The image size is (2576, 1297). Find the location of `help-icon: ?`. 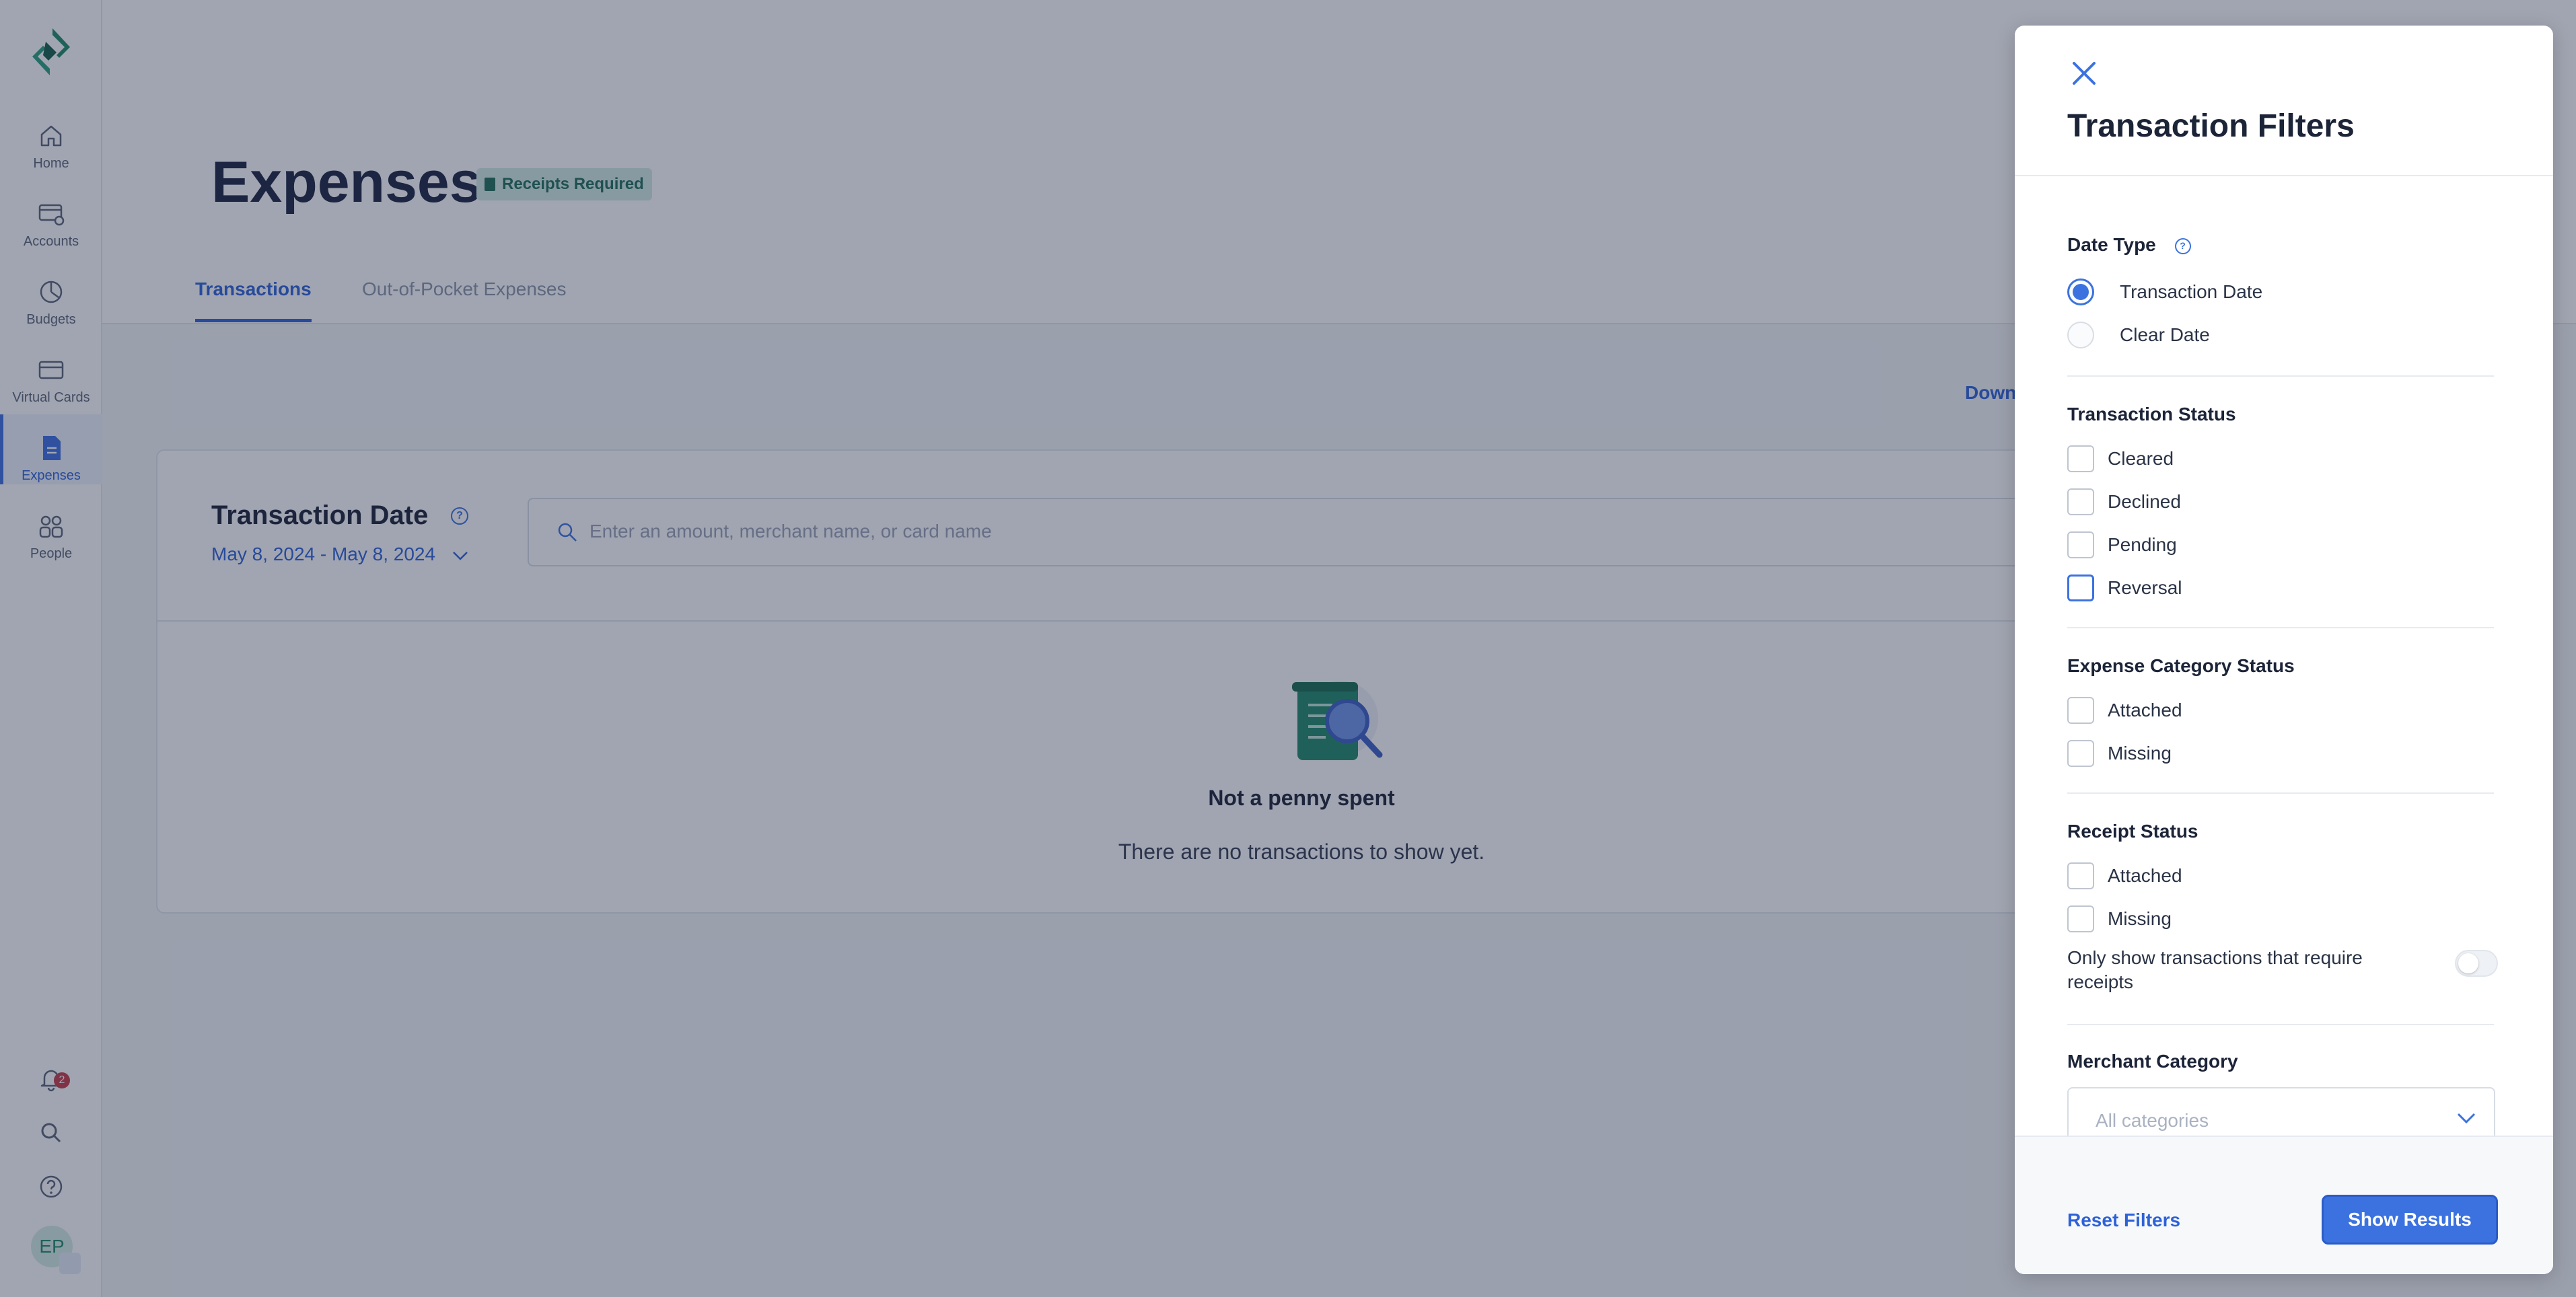

help-icon: ? is located at coordinates (2182, 246).